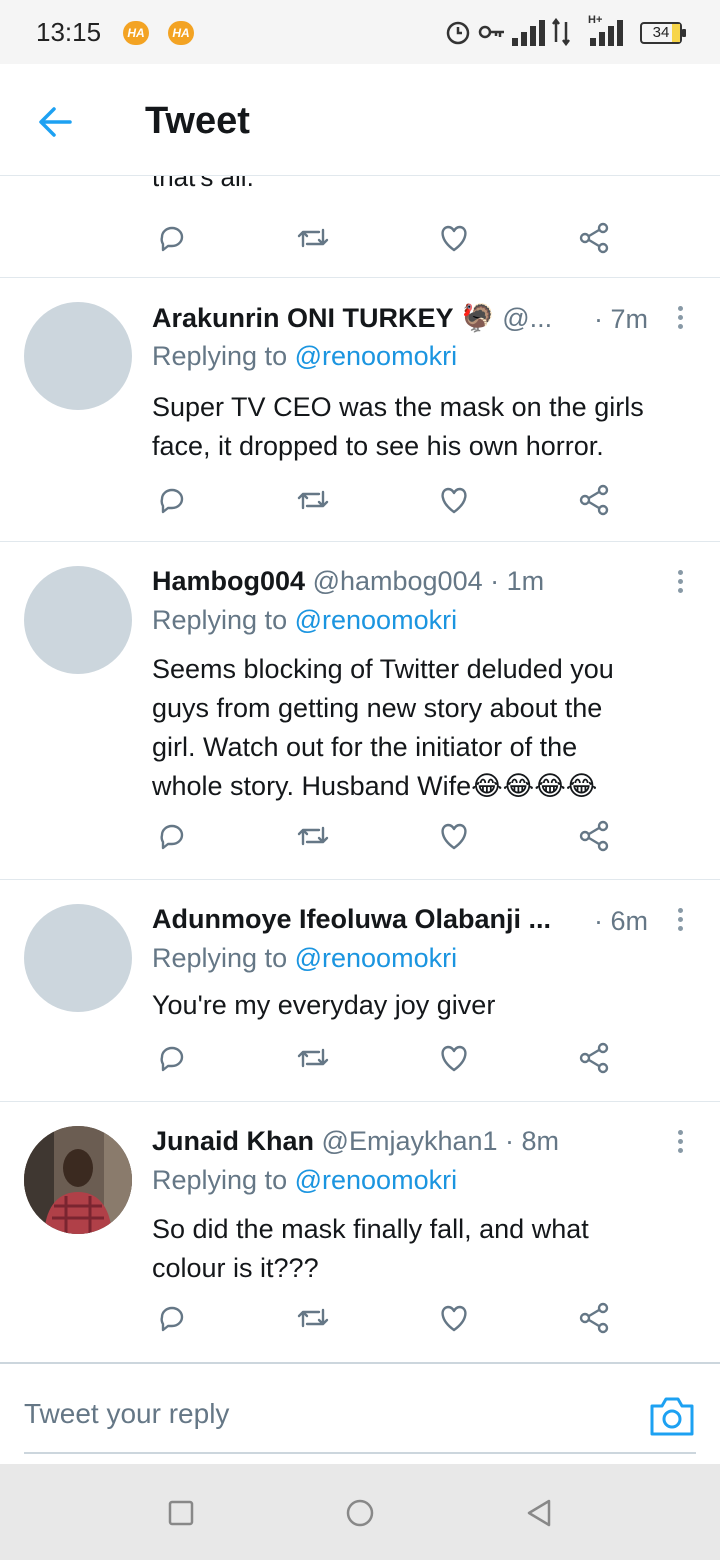 The width and height of the screenshot is (720, 1560). Describe the element at coordinates (441, 1141) in the screenshot. I see `author-handle: @Emjaykhan1 · 8m` at that location.